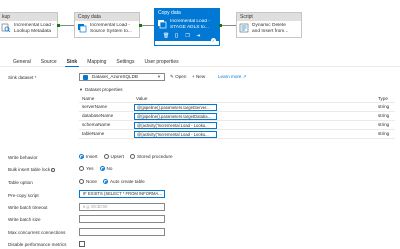 This screenshot has height=249, width=400. I want to click on sink-dataset-label-text: Sink dataset, so click(21, 77).